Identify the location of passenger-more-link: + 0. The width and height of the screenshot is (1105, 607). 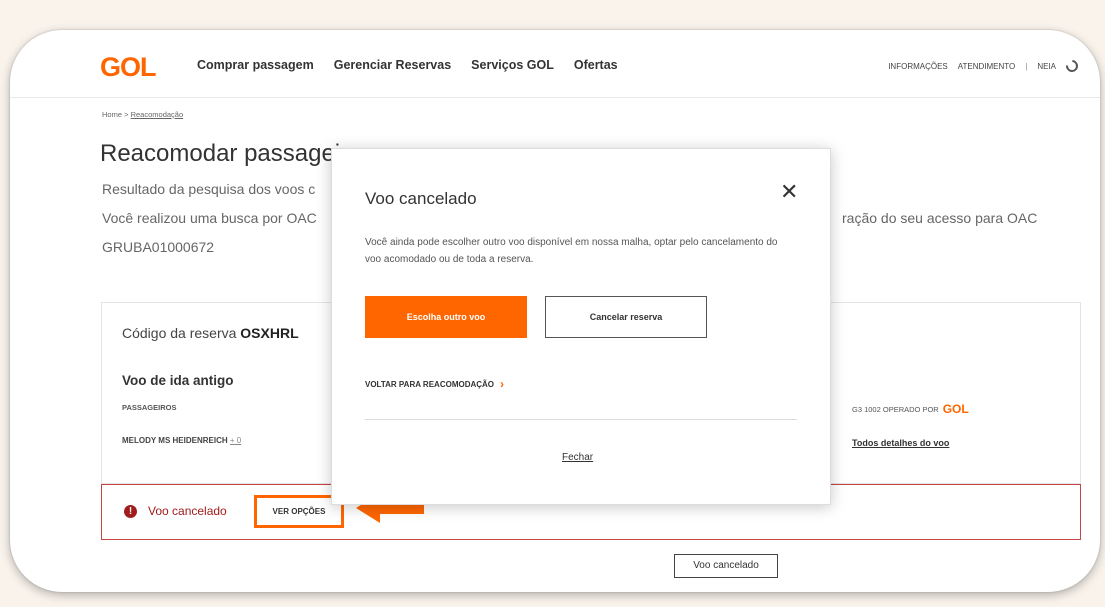
(235, 440).